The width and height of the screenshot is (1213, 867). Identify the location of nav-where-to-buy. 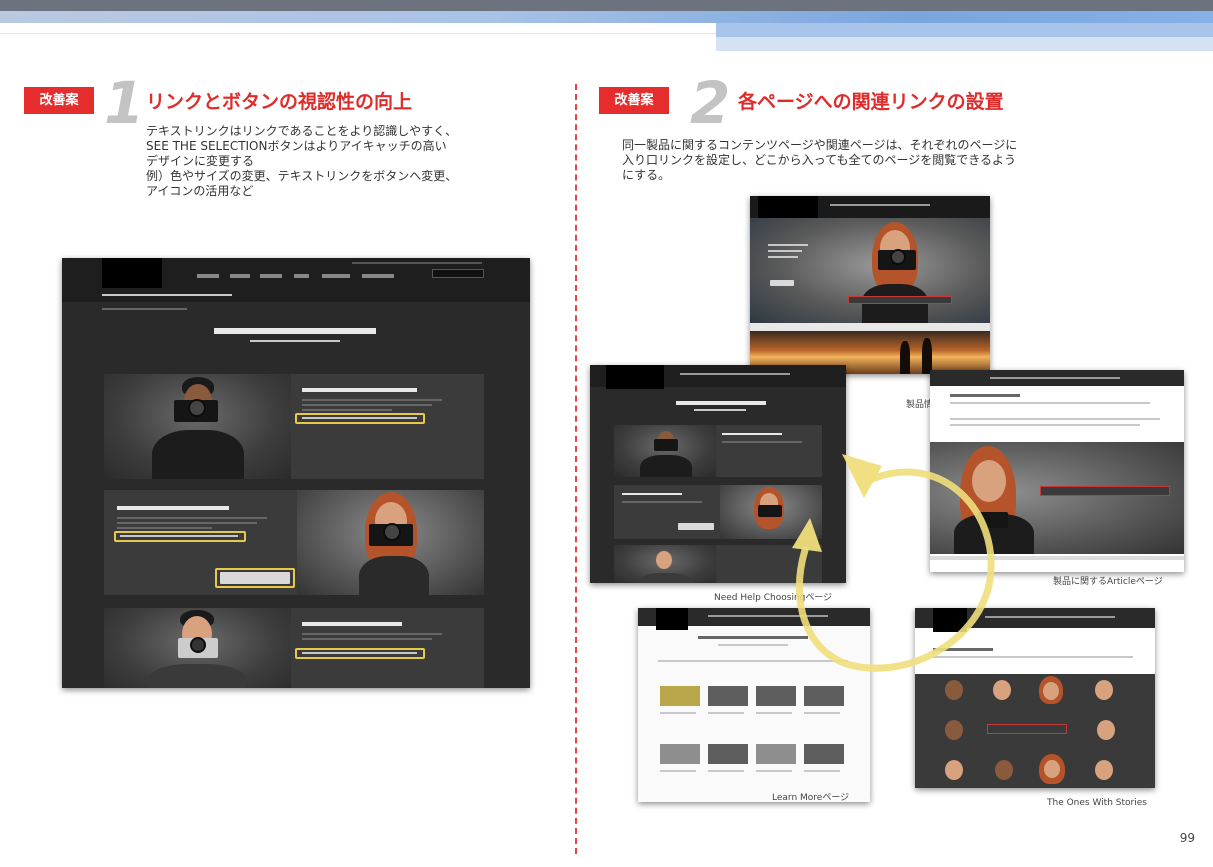
(336, 276).